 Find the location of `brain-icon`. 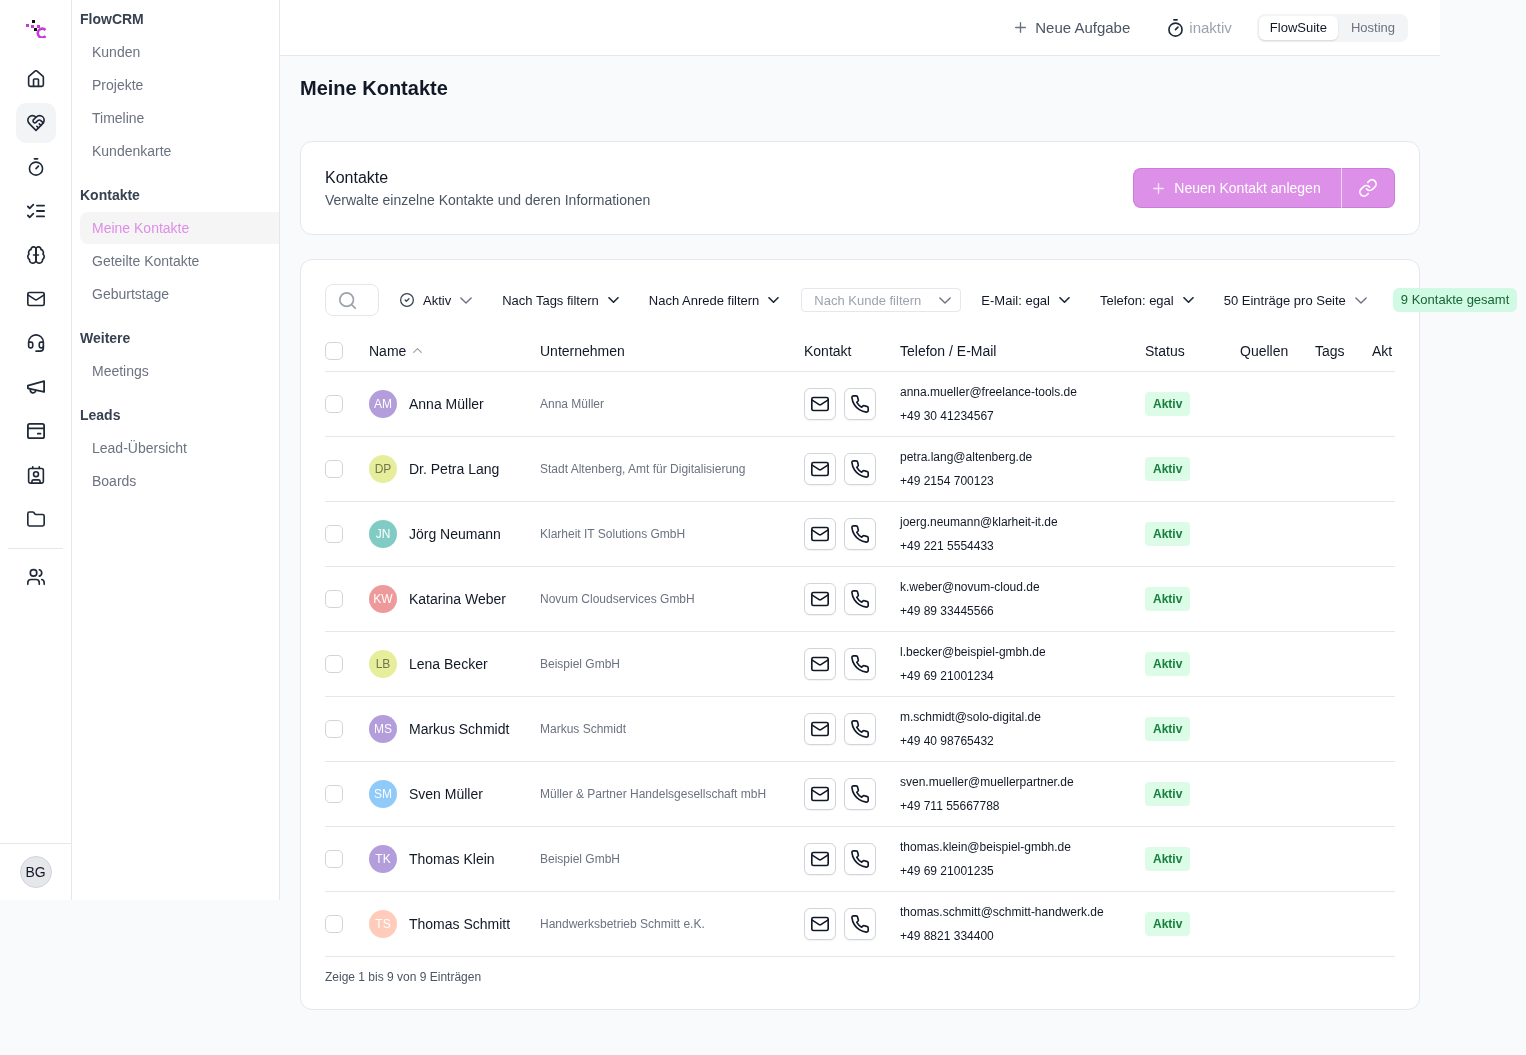

brain-icon is located at coordinates (35, 255).